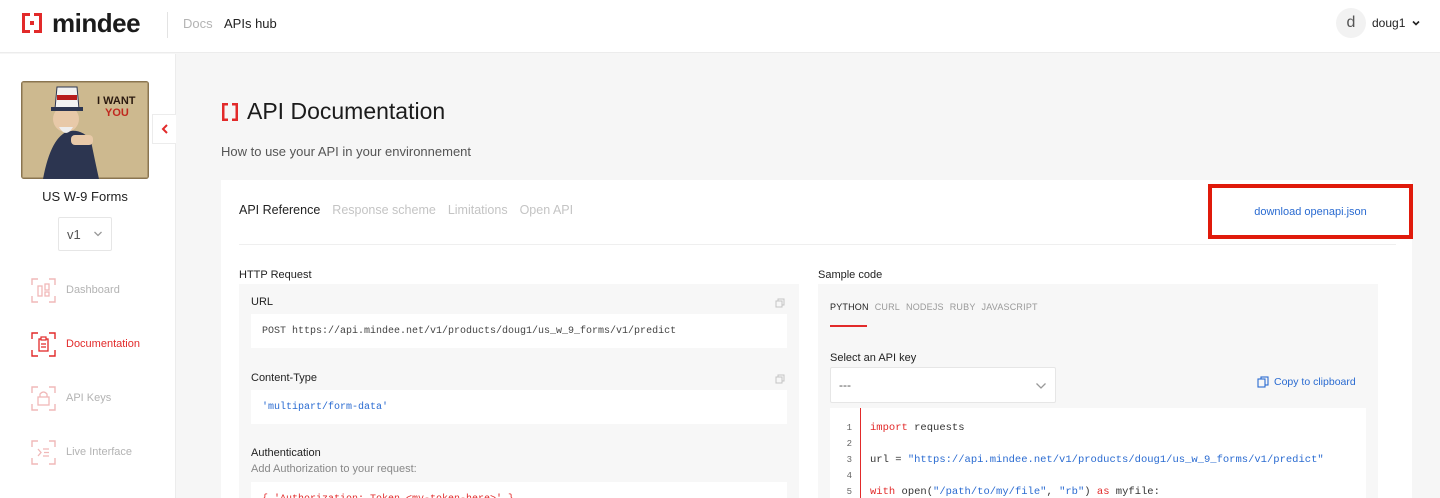 The height and width of the screenshot is (498, 1440). Describe the element at coordinates (848, 326) in the screenshot. I see `active-tab-underline` at that location.